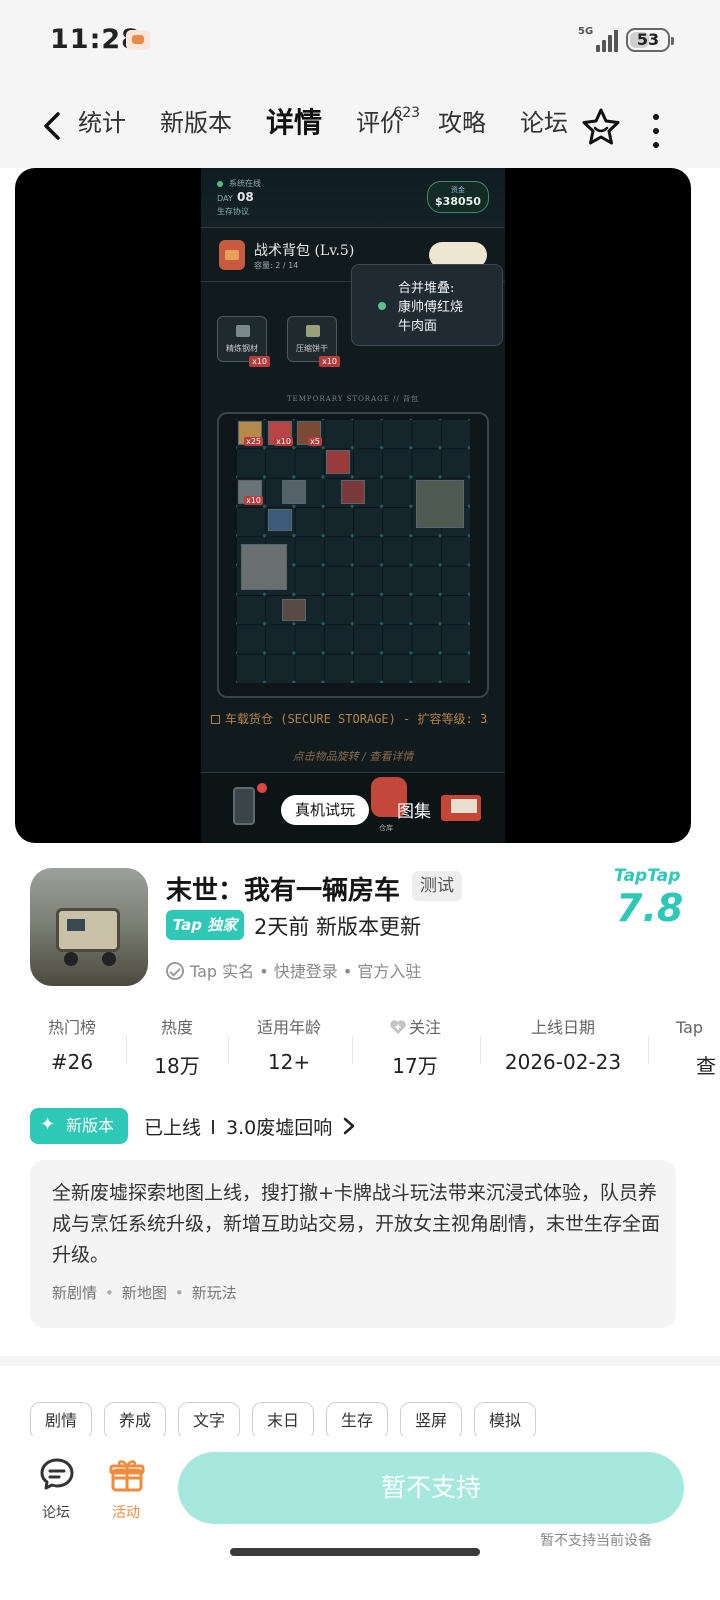 Image resolution: width=720 pixels, height=1600 pixels. I want to click on notification-app-icon, so click(138, 40).